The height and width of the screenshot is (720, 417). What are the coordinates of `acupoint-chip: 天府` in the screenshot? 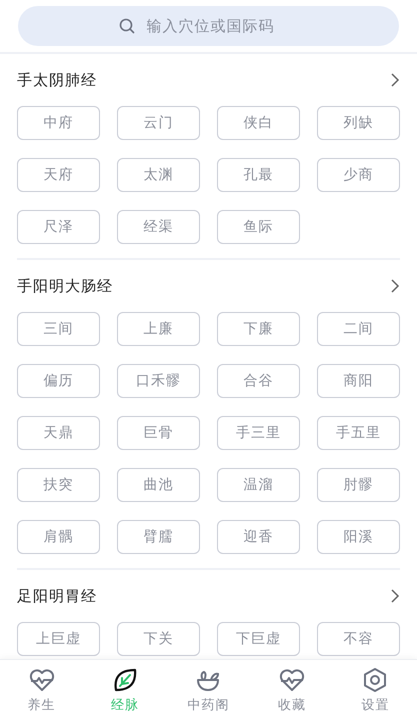 It's located at (58, 175).